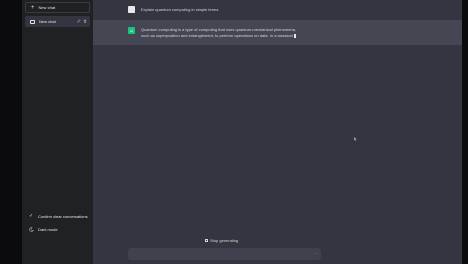 This screenshot has width=468, height=264. Describe the element at coordinates (33, 7) in the screenshot. I see `plus-icon: +` at that location.